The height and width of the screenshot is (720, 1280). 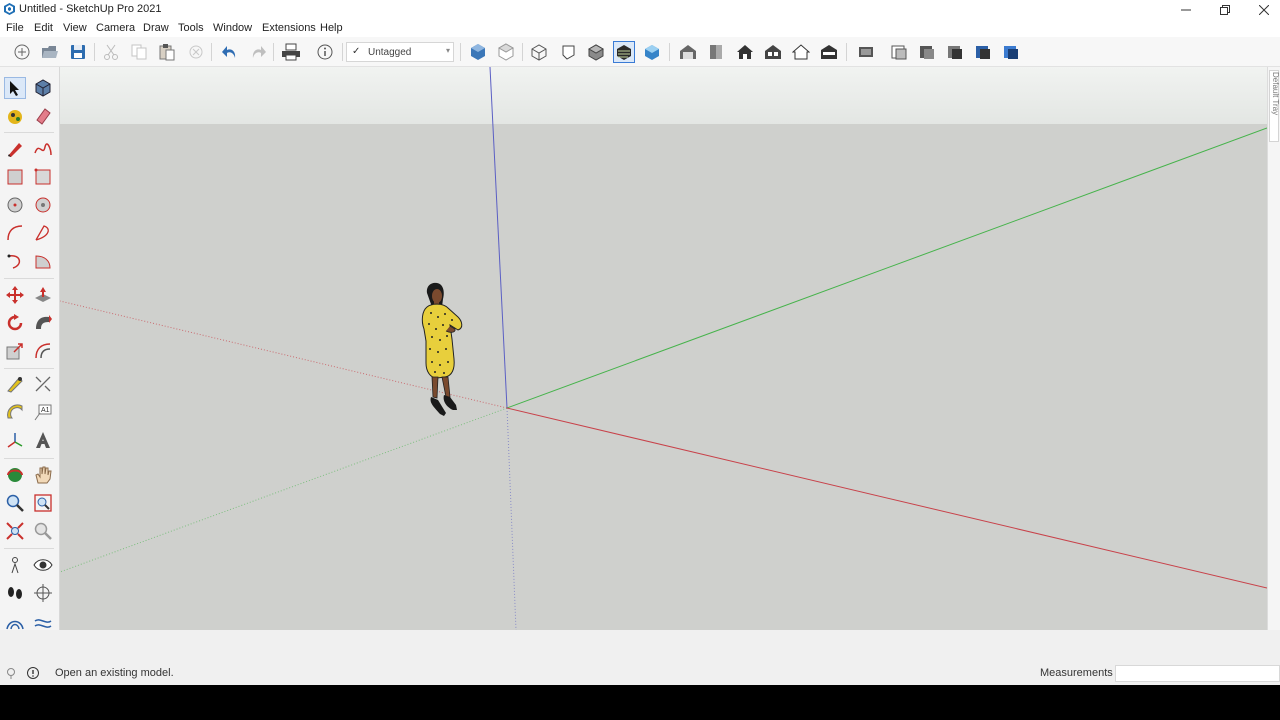 I want to click on xray-icon, so click(x=539, y=52).